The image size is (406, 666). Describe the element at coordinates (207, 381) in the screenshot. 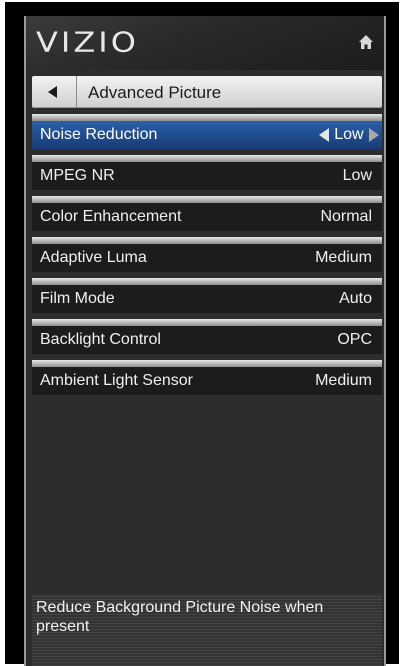

I see `setting-row-ambient-light-sensor: Ambient Light Sensor Medium` at that location.